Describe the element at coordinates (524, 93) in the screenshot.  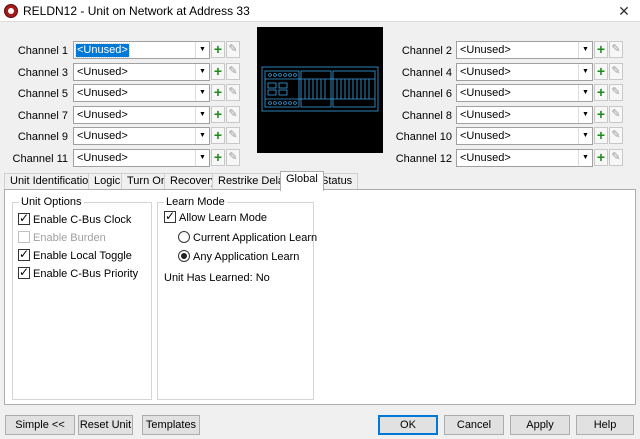
I see `channel-6-select: <Unused> ▼` at that location.